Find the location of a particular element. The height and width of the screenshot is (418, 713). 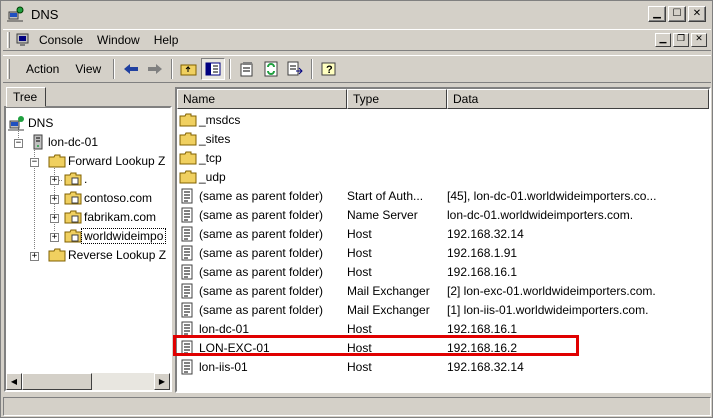

column-header-name: Name is located at coordinates (262, 99).